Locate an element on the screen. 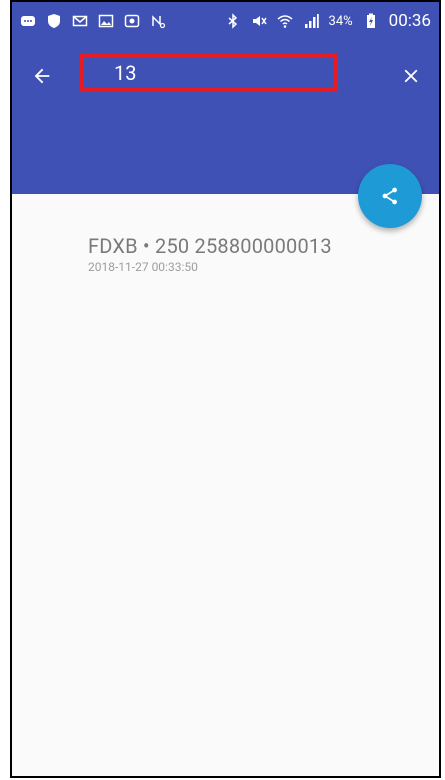 This screenshot has height=780, width=445. nfc-icon is located at coordinates (158, 21).